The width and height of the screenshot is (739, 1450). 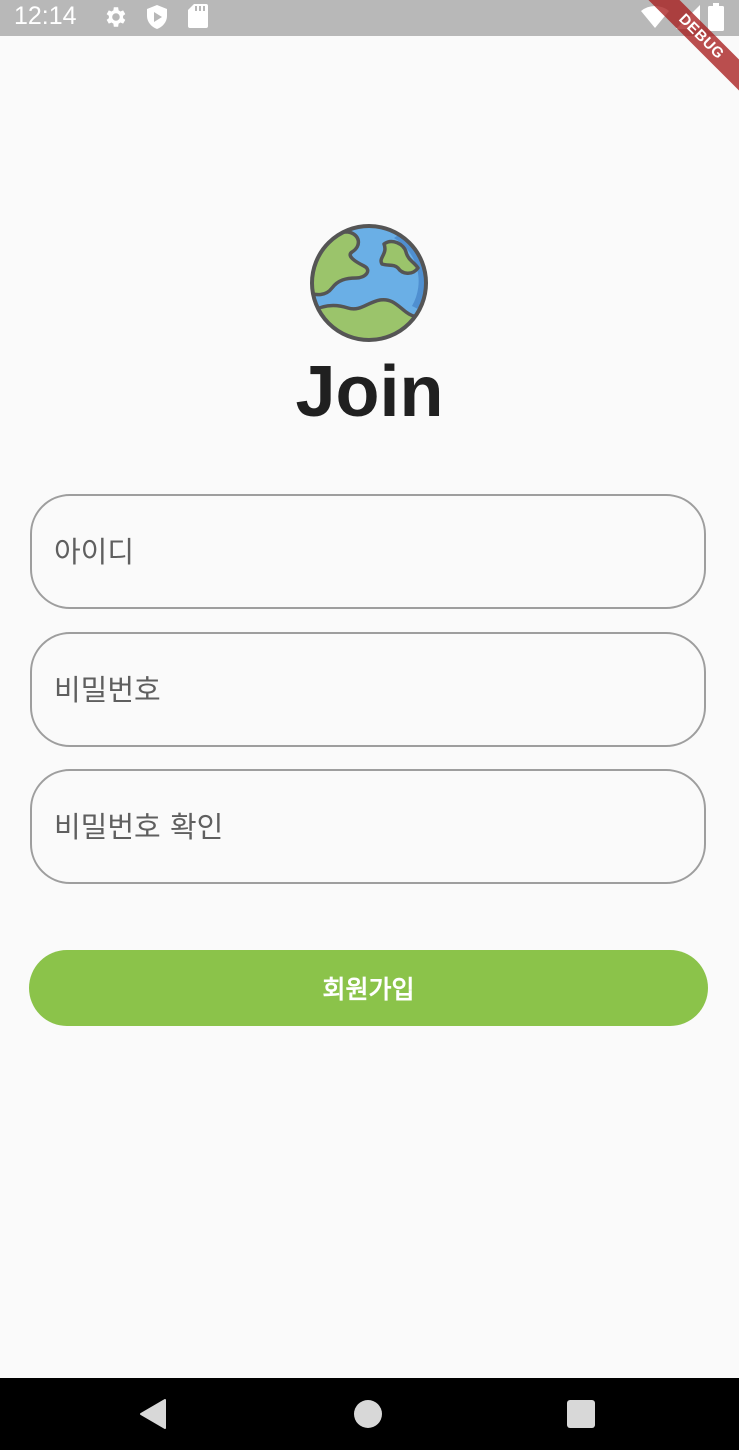 I want to click on battery-icon, so click(x=716, y=17).